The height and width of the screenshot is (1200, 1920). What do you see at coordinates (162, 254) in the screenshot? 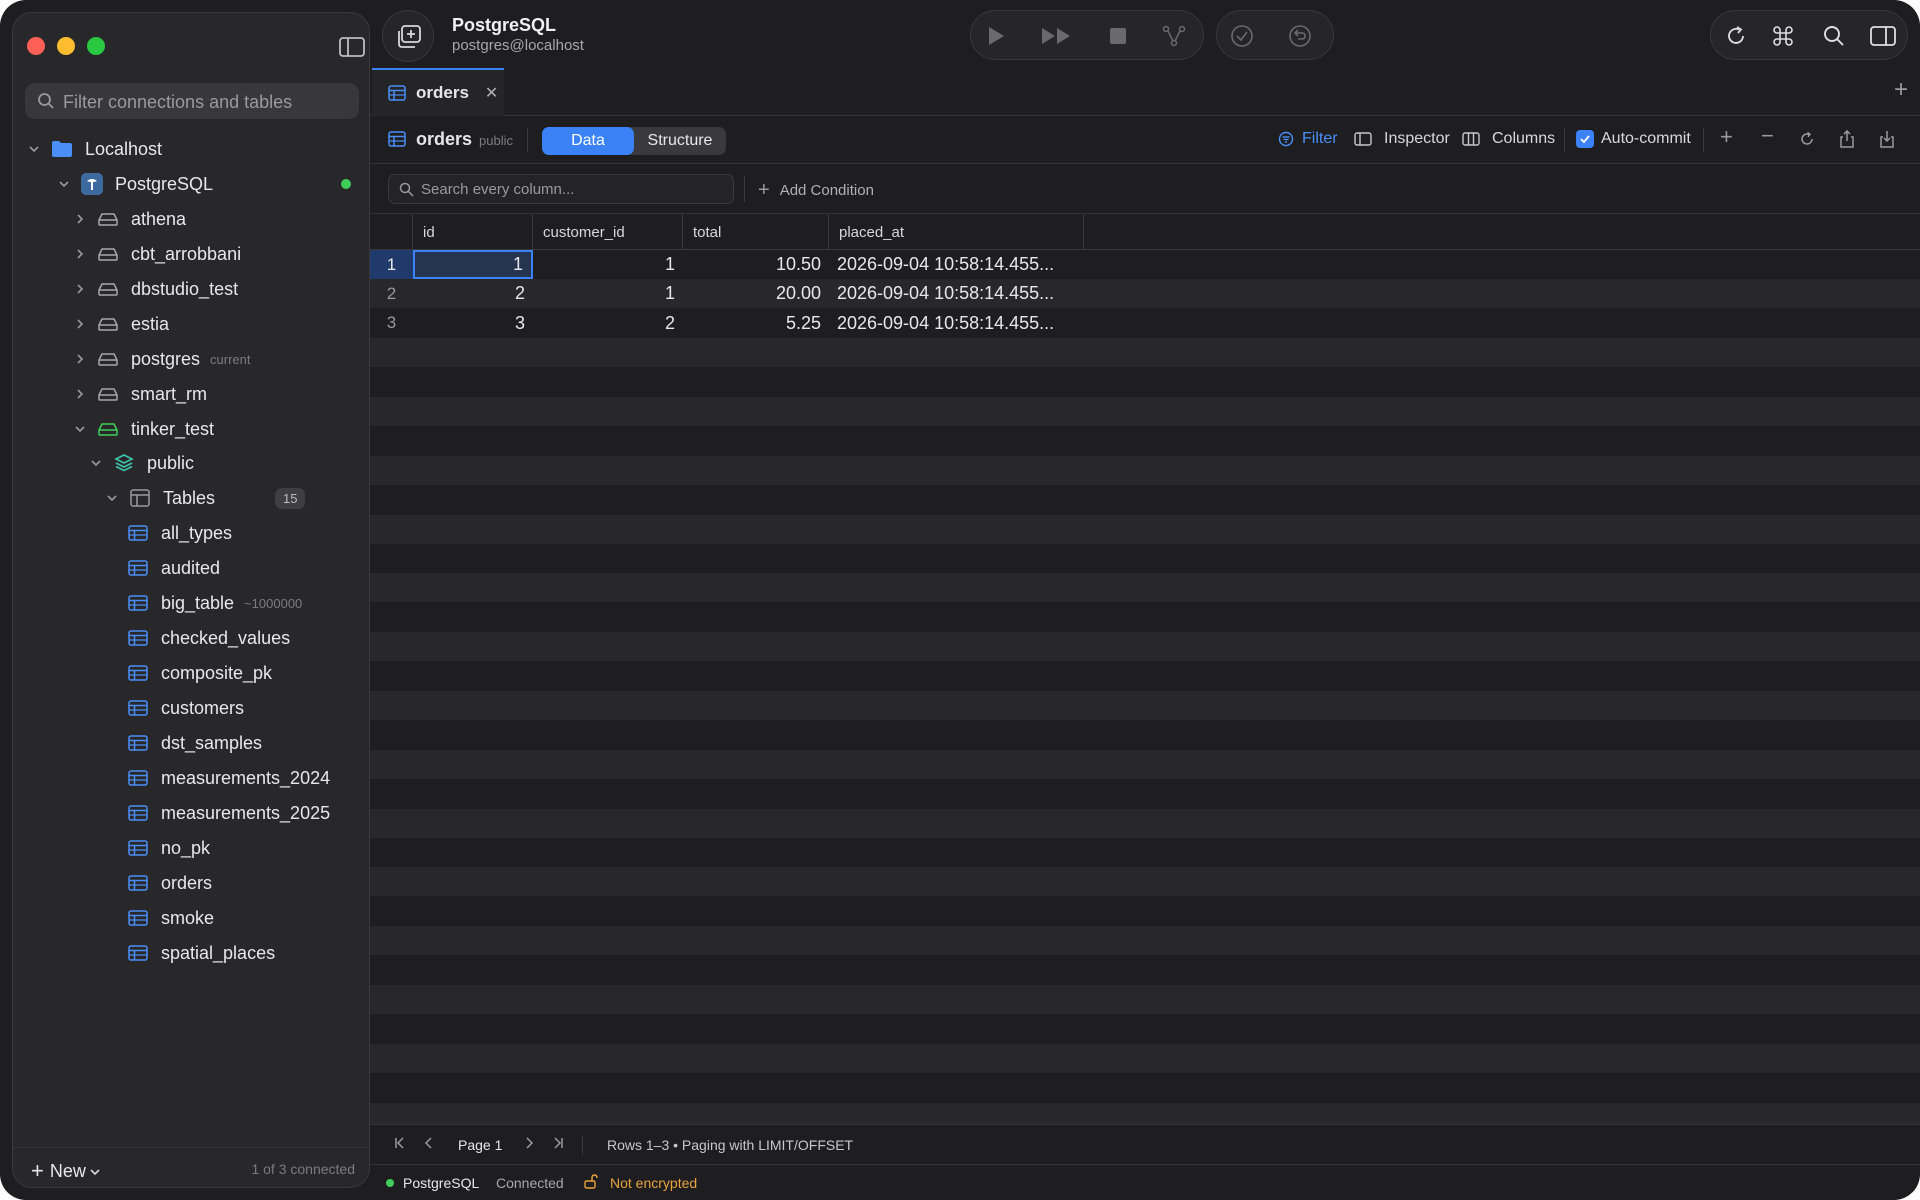
I see `tree-database-item: cbt_arrobbani` at bounding box center [162, 254].